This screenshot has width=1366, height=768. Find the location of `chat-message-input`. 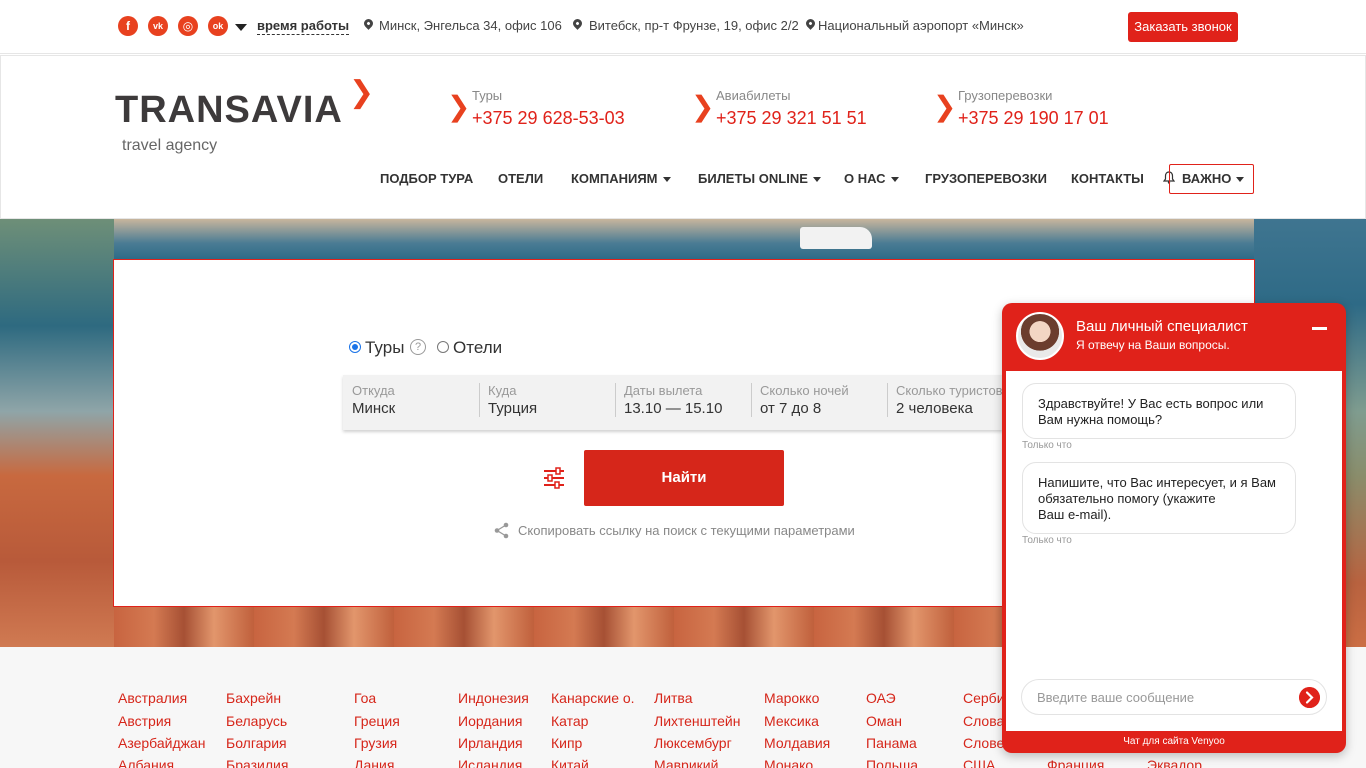

chat-message-input is located at coordinates (1174, 697).